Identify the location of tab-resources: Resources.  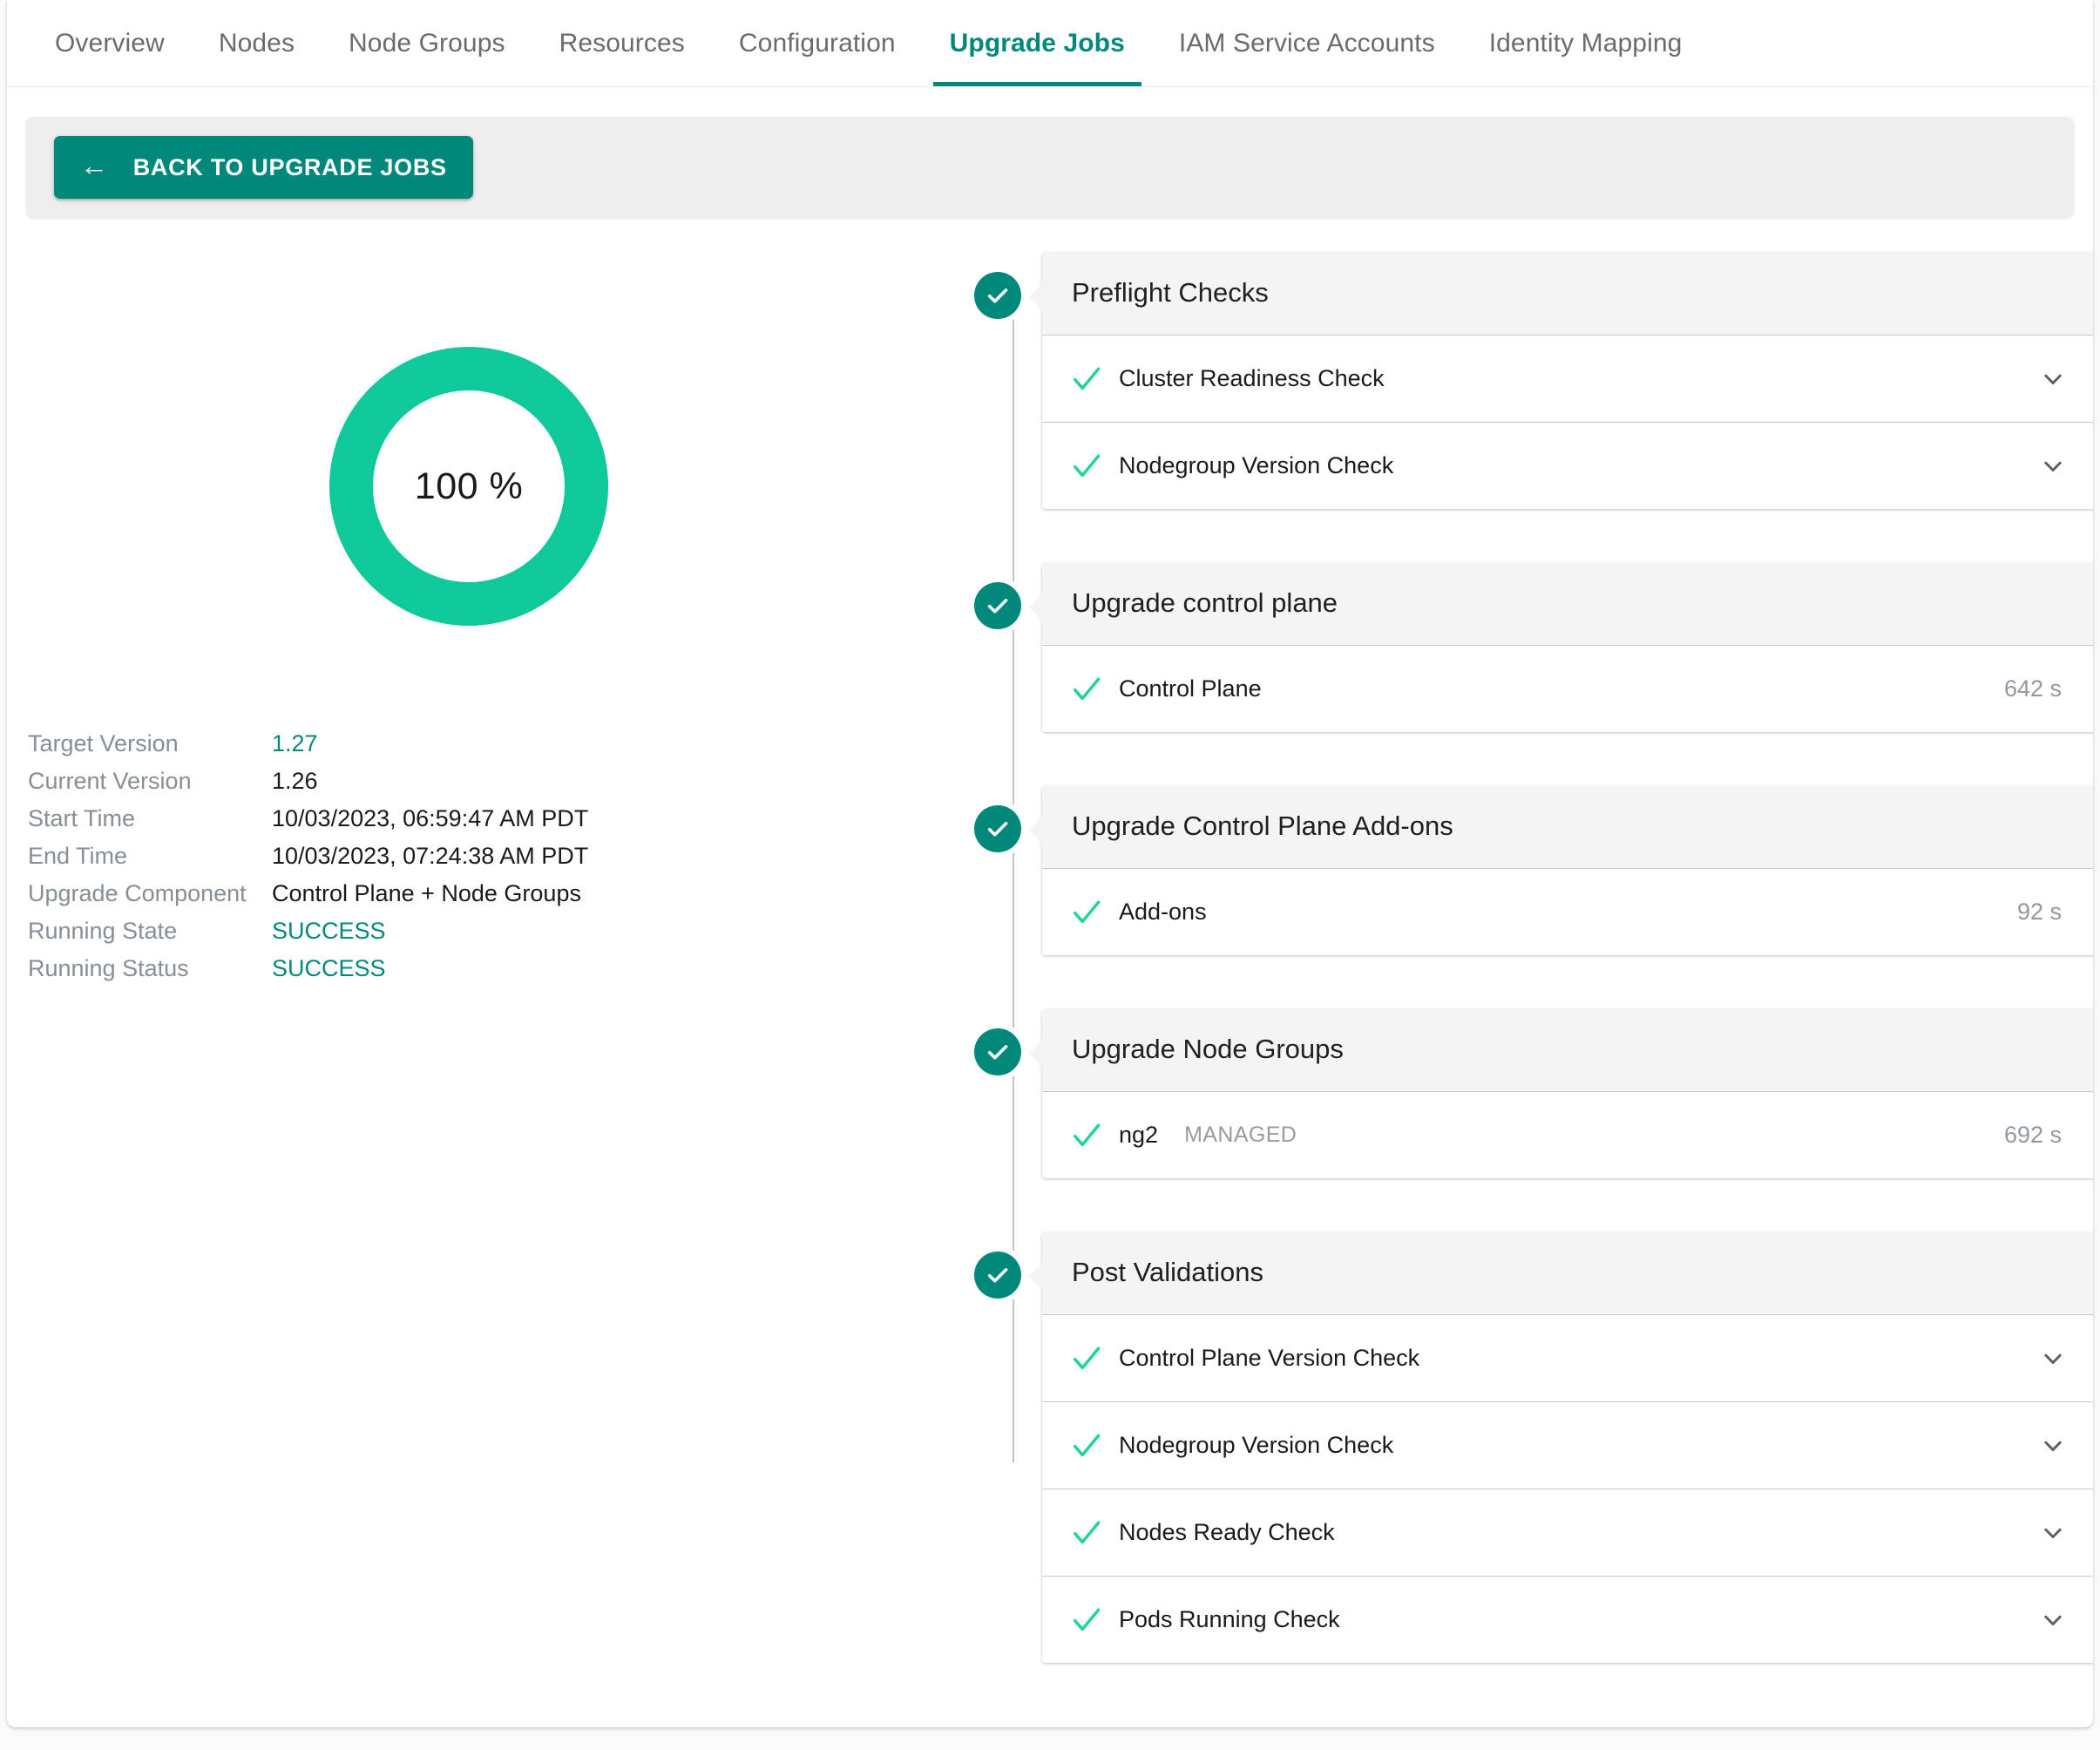
(622, 43).